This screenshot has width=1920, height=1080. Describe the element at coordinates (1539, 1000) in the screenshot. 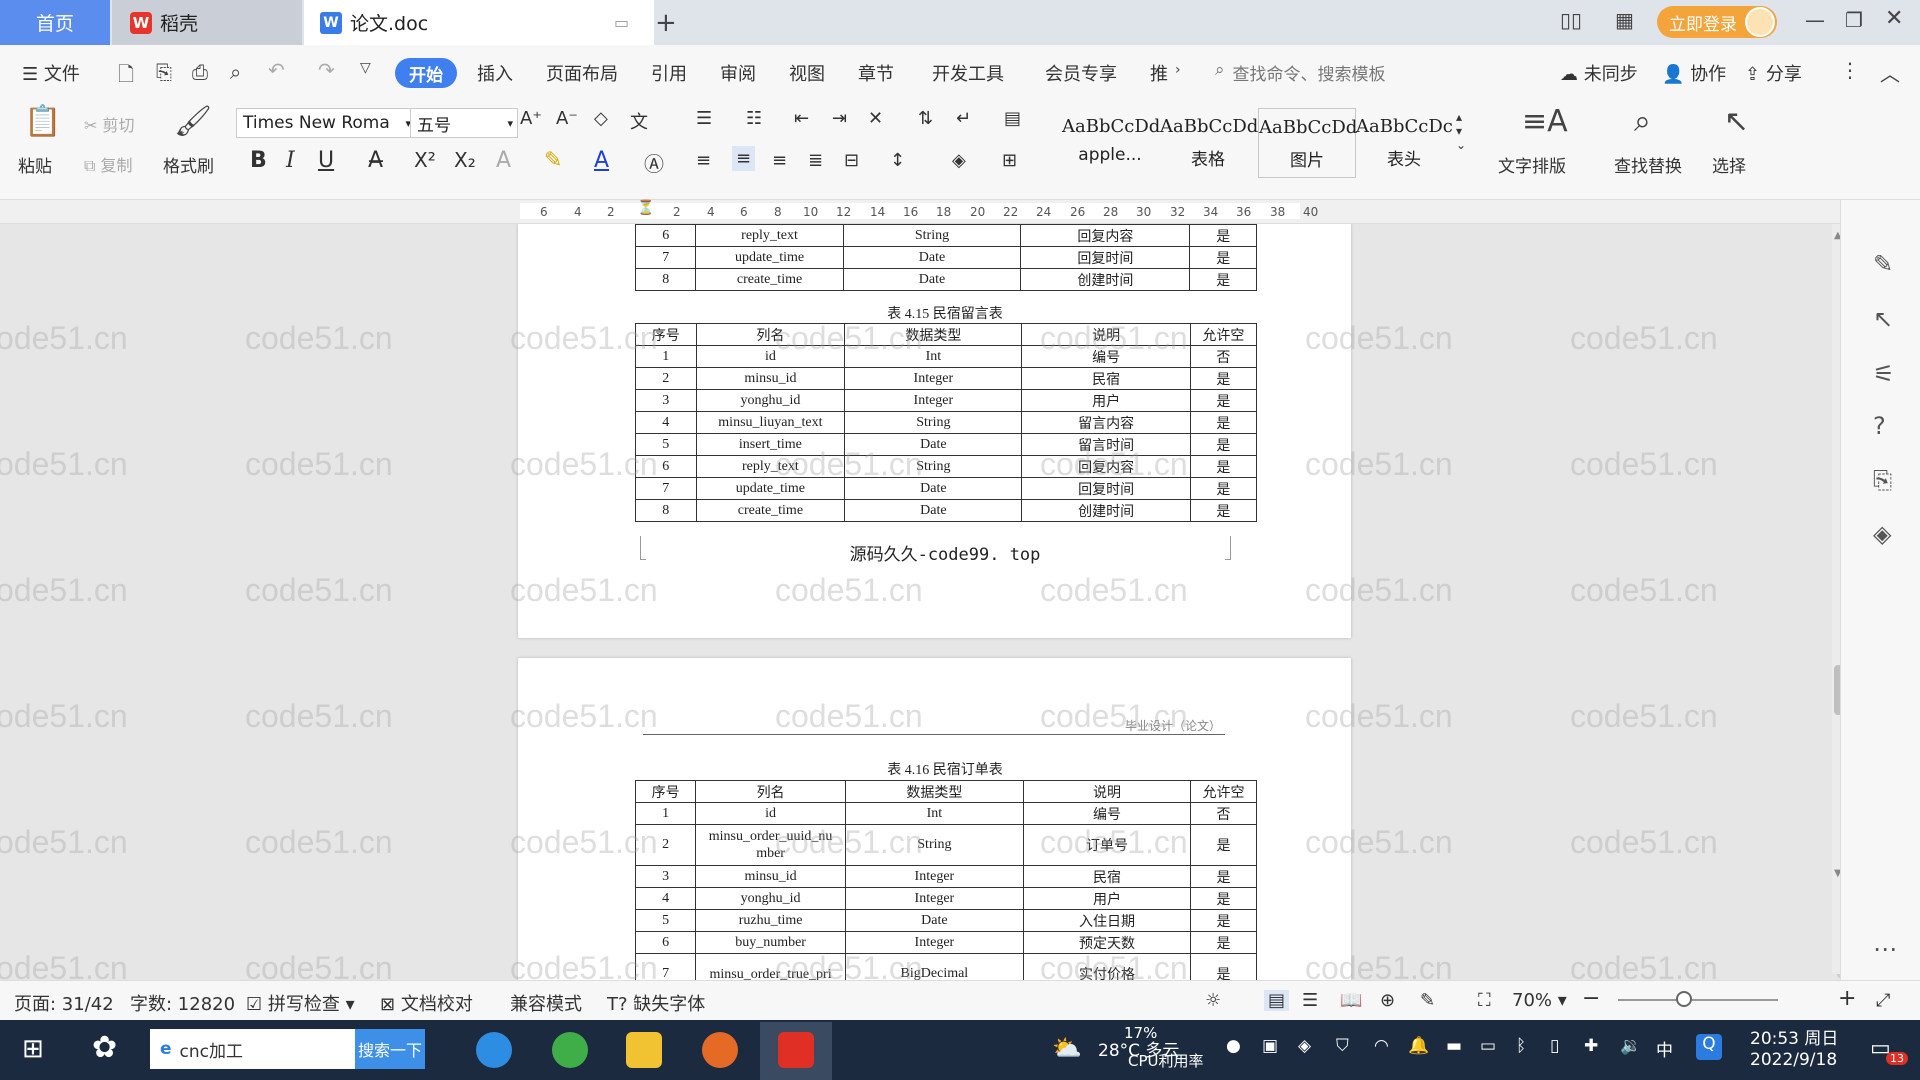

I see `zoom-select: 70% ▾` at that location.